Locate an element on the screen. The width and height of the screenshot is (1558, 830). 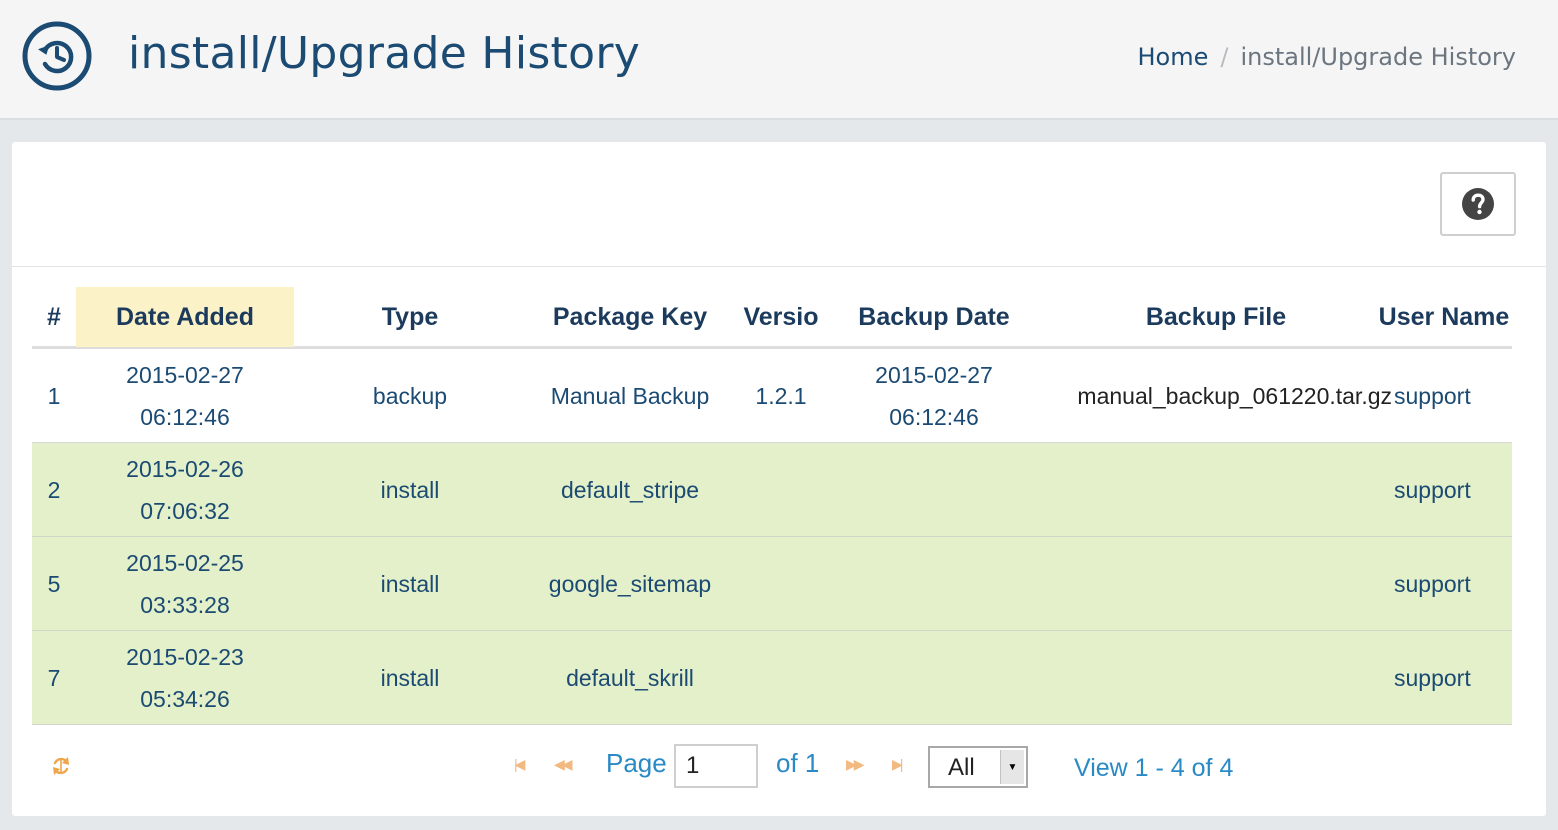
help-button is located at coordinates (1478, 204).